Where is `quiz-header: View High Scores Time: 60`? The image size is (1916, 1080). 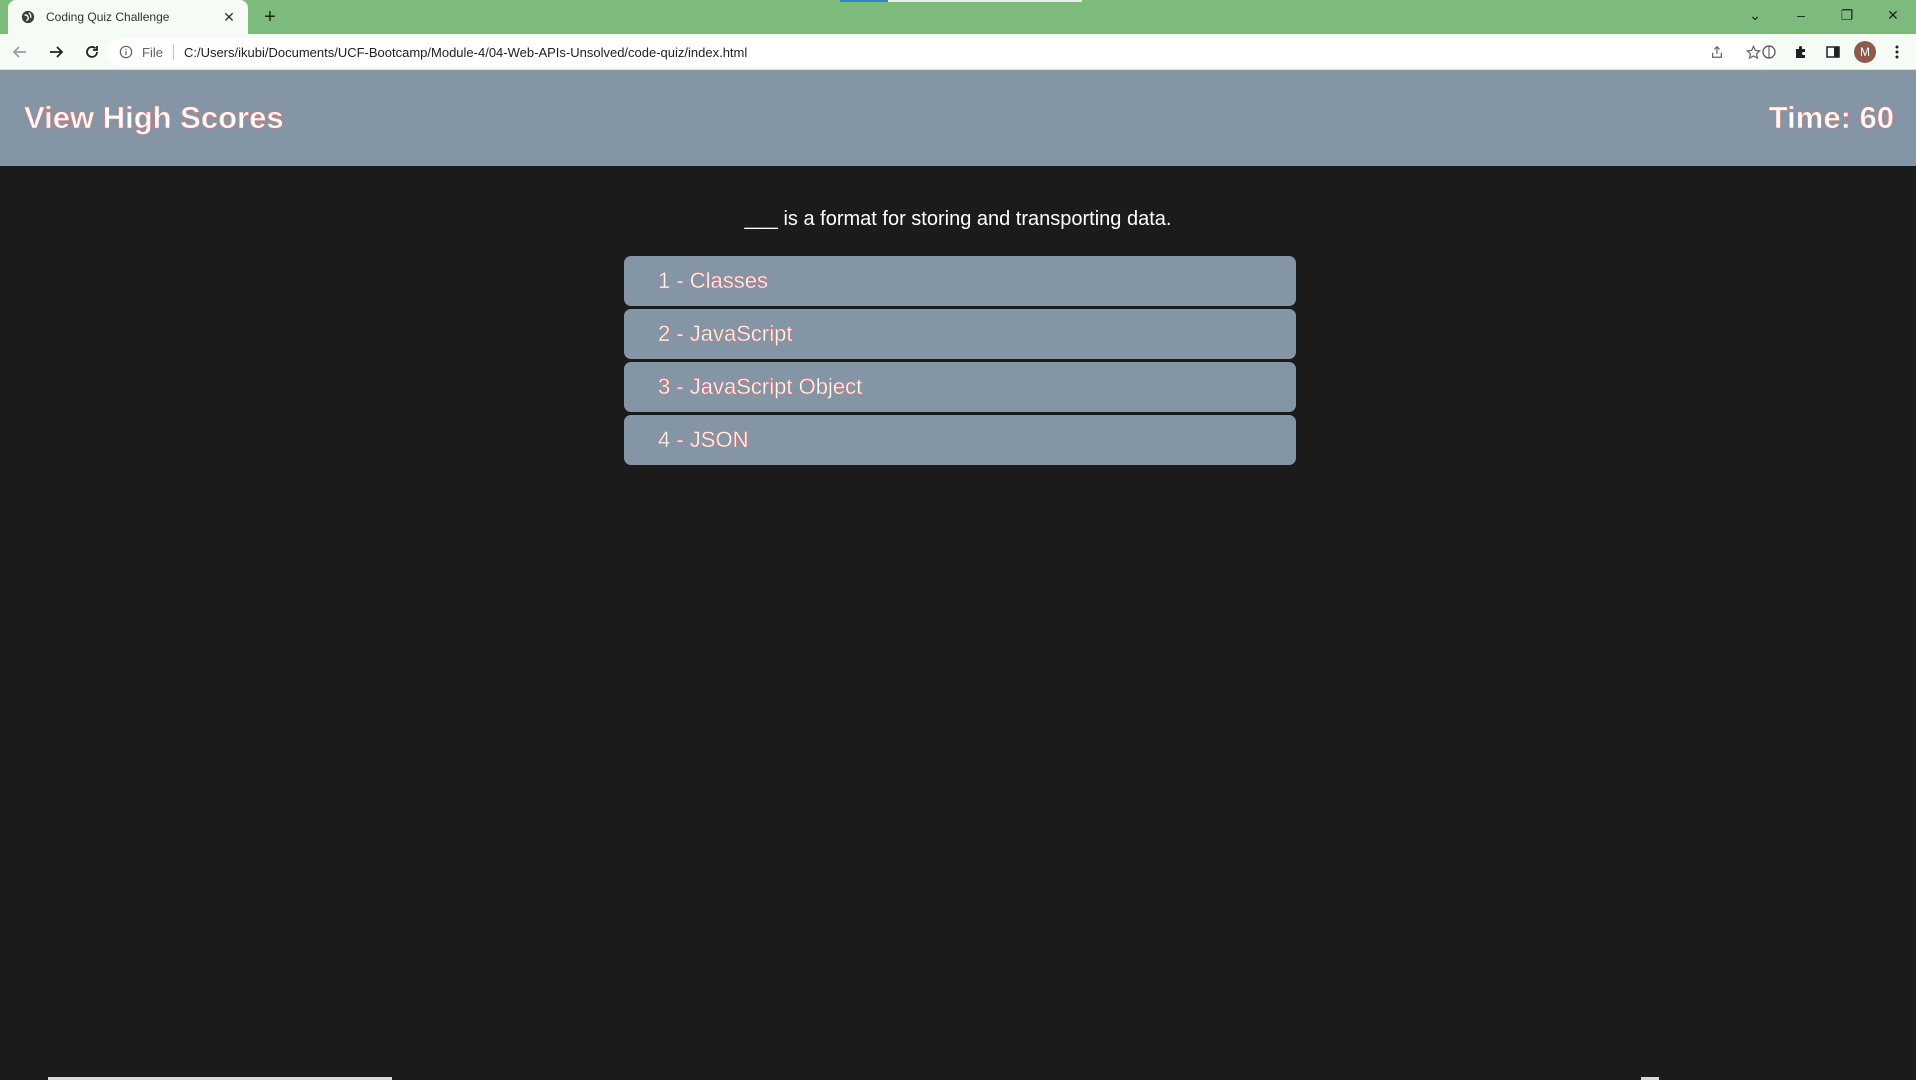
quiz-header: View High Scores Time: 60 is located at coordinates (958, 118).